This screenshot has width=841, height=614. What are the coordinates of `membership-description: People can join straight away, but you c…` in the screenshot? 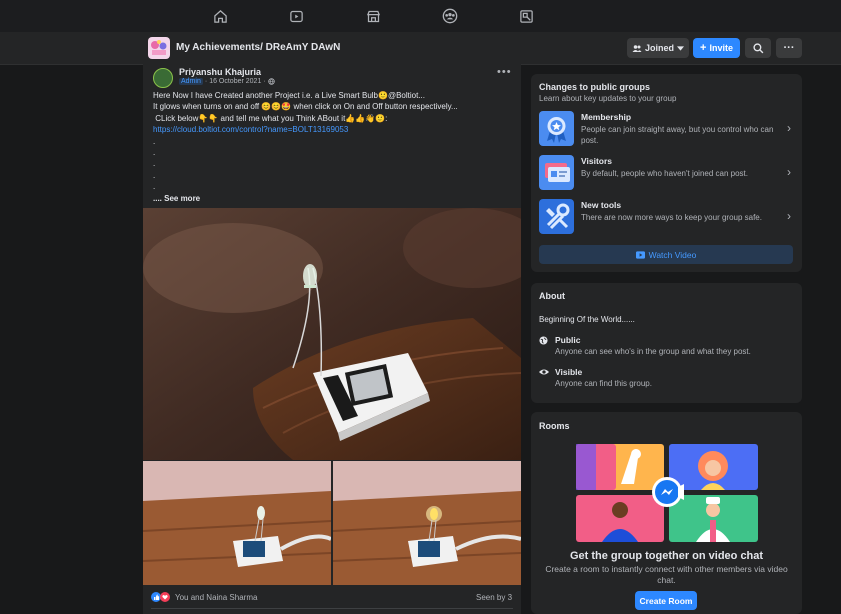 It's located at (677, 135).